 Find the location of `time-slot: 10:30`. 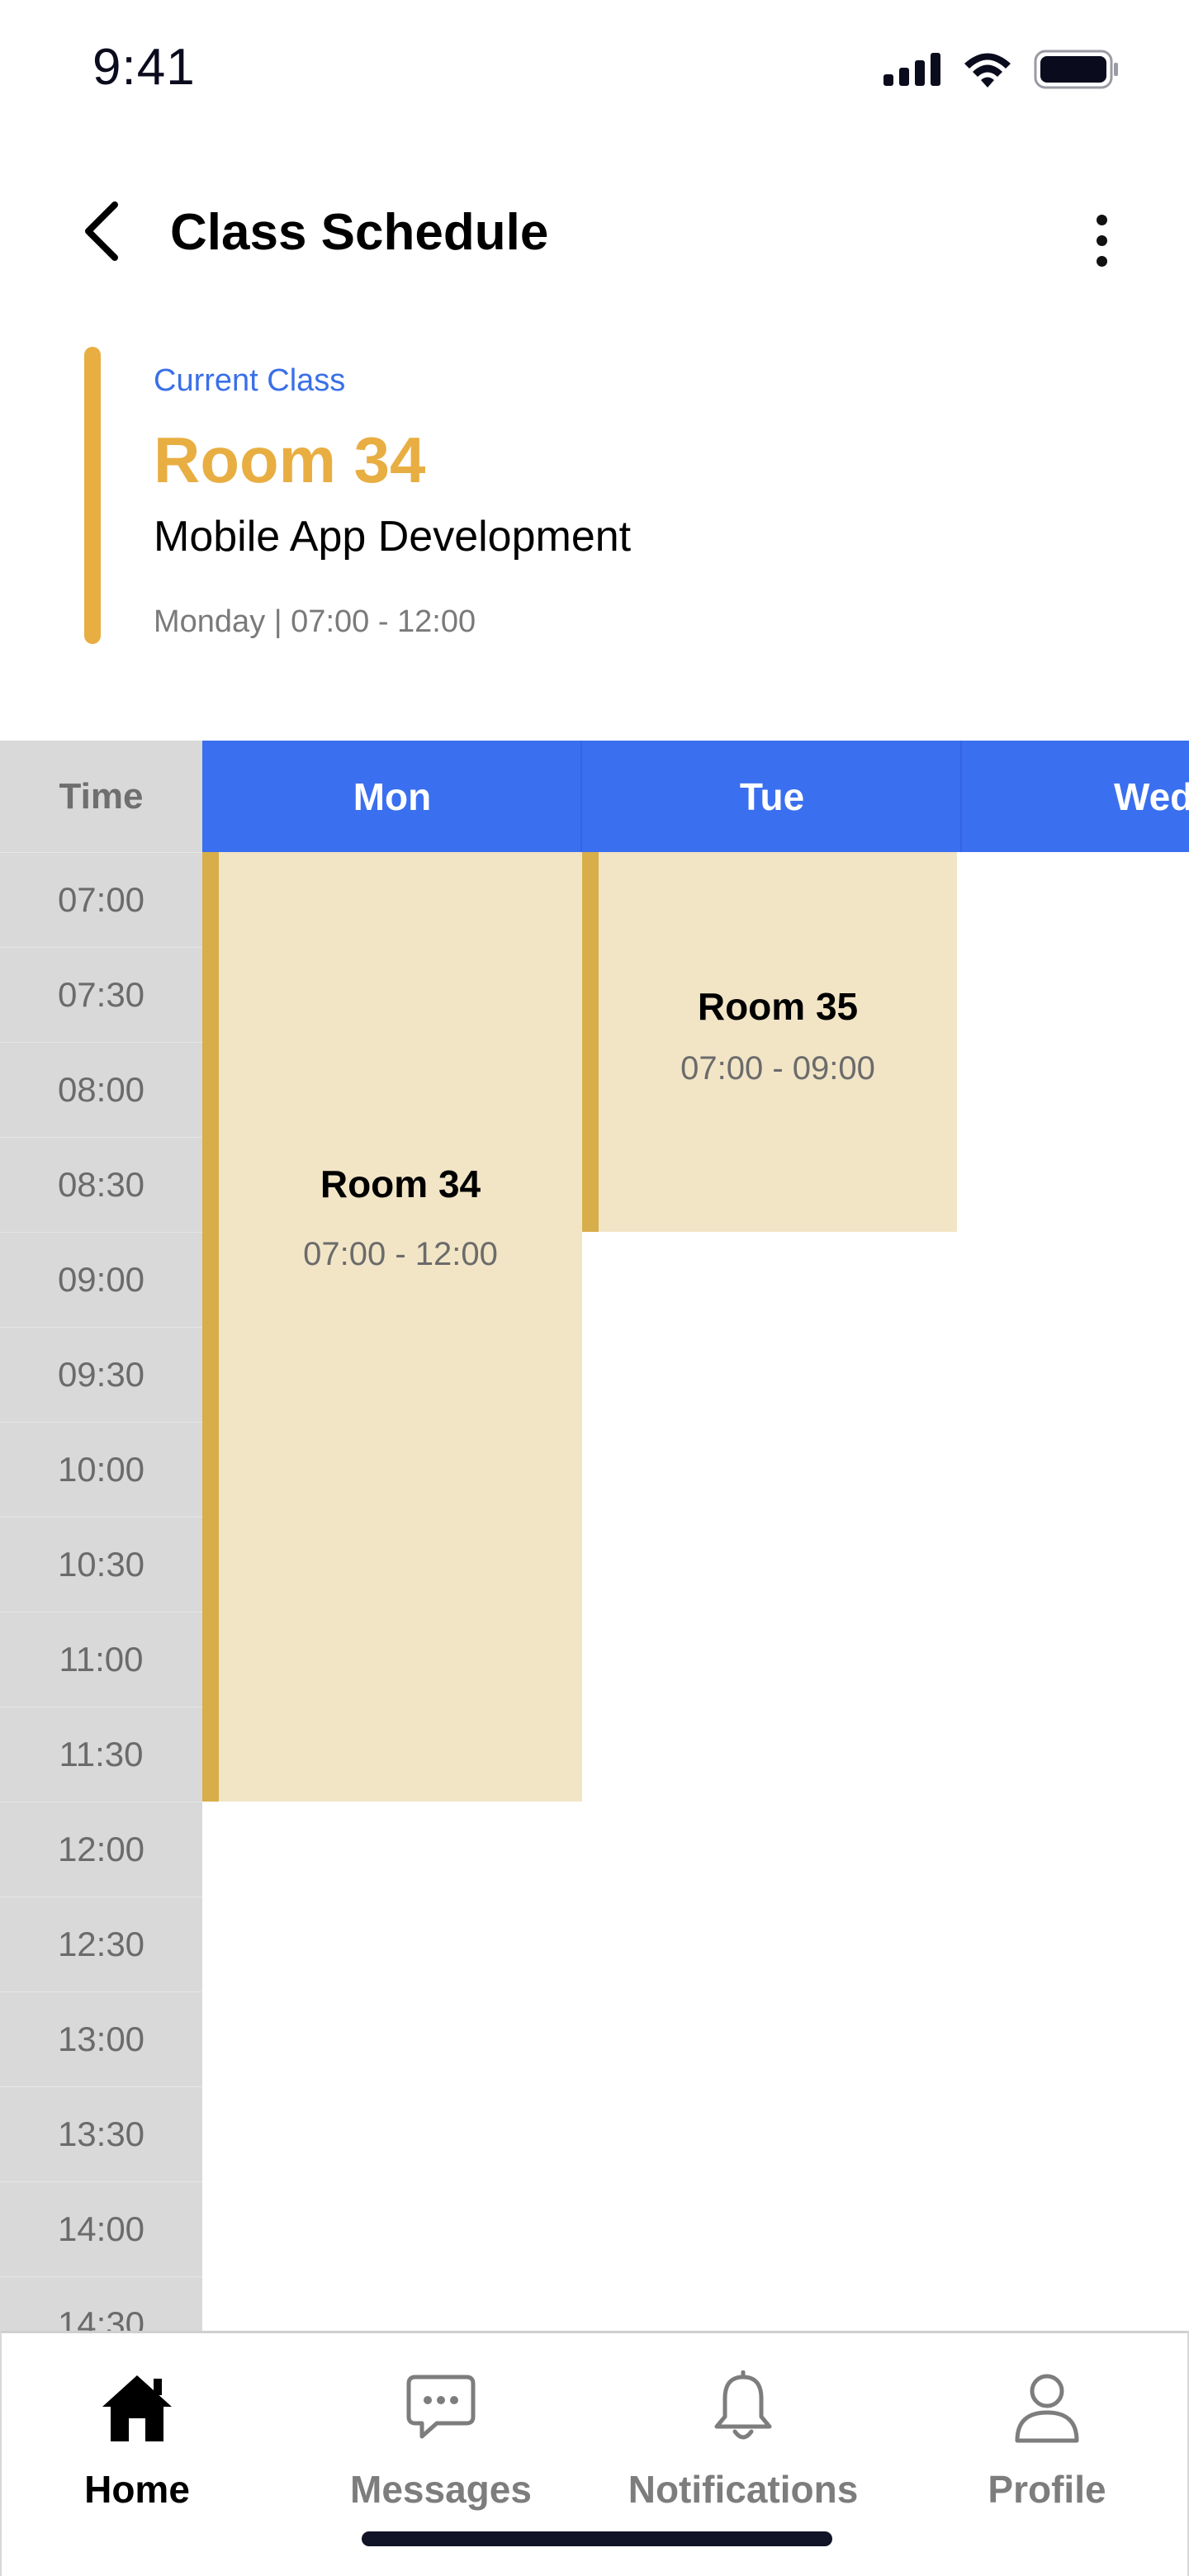

time-slot: 10:30 is located at coordinates (101, 1564).